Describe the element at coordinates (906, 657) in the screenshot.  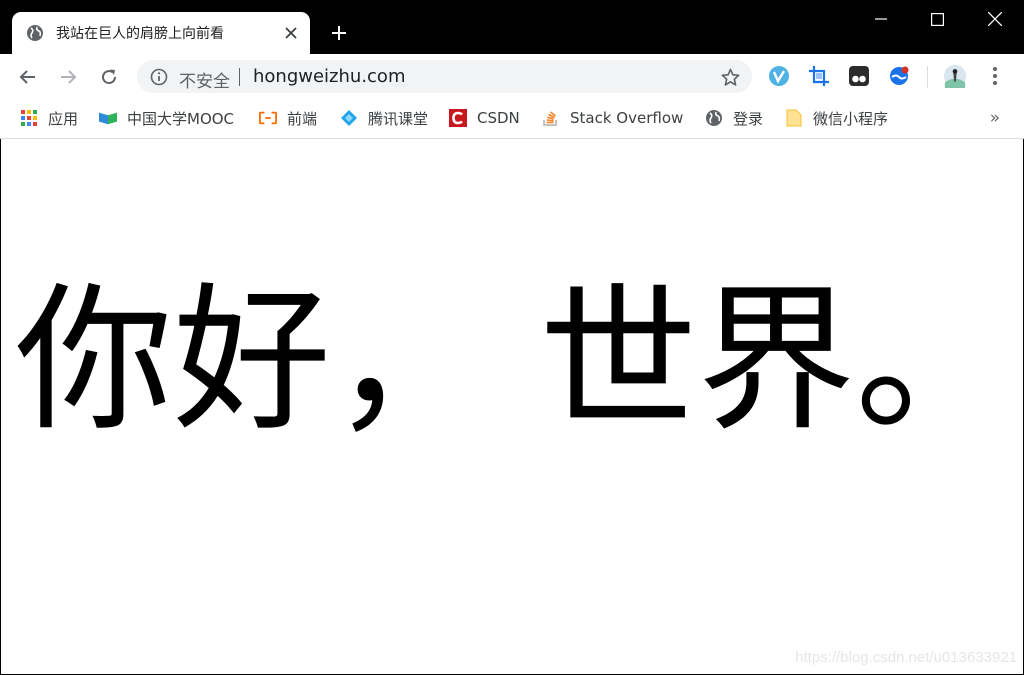
I see `watermark: https://blog.csdn.net/u013633921` at that location.